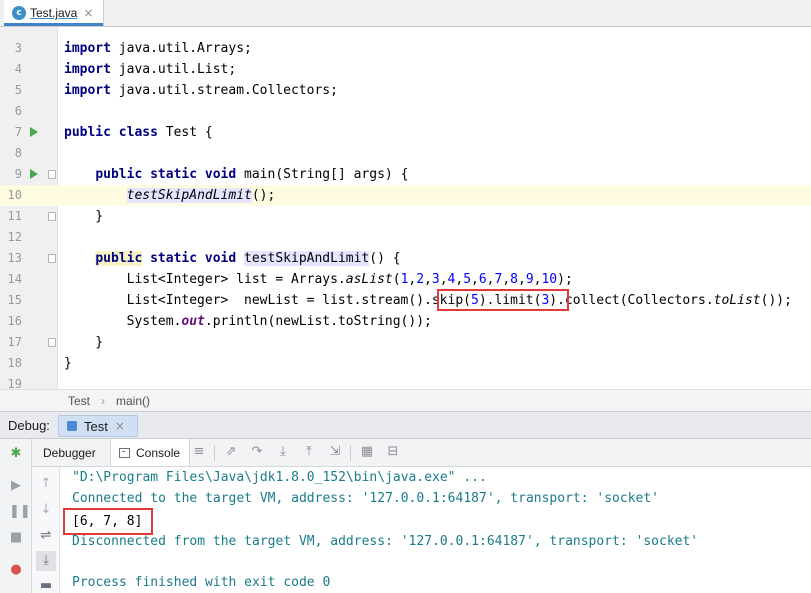 The width and height of the screenshot is (811, 593). I want to click on debug-session-icon, so click(72, 426).